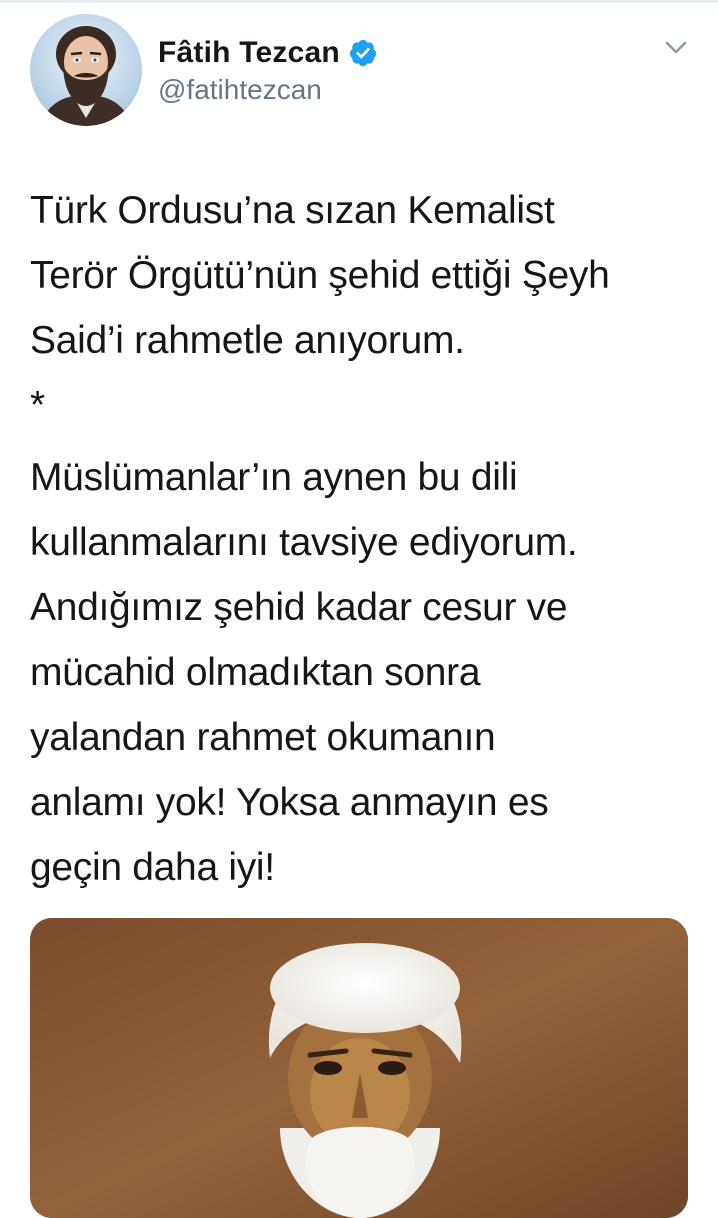 The width and height of the screenshot is (718, 1218). Describe the element at coordinates (676, 48) in the screenshot. I see `chevron-down-icon` at that location.